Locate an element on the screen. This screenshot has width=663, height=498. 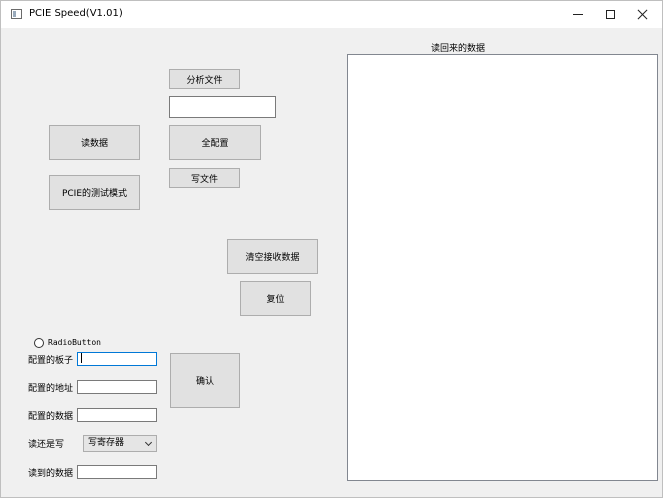
address-label: 配置的地址 is located at coordinates (51, 389).